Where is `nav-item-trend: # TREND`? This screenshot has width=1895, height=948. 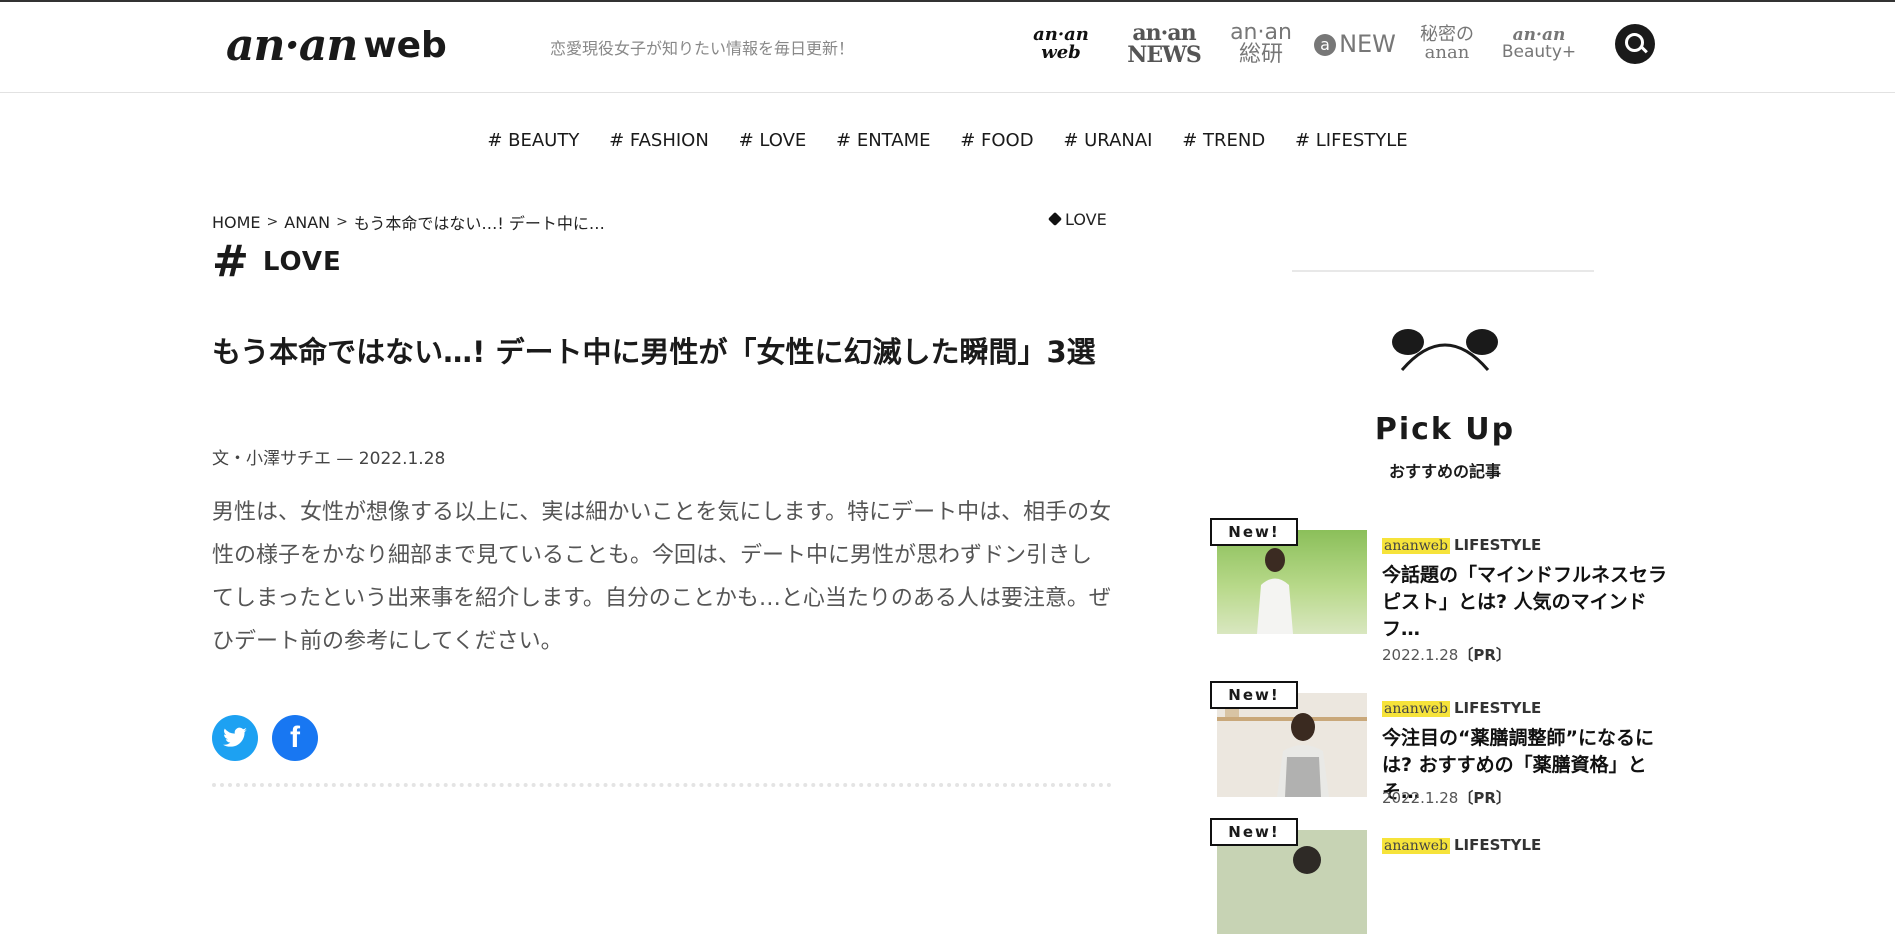 nav-item-trend: # TREND is located at coordinates (1223, 140).